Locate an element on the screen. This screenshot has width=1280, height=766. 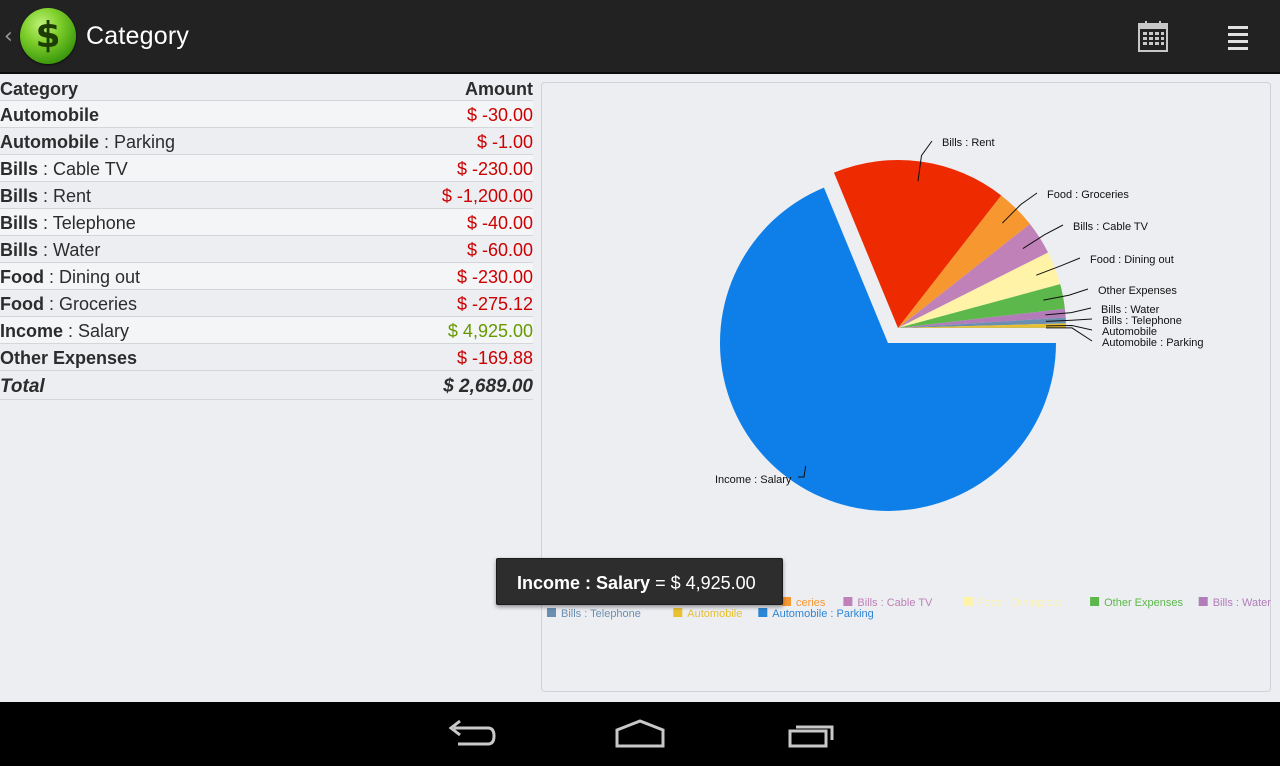
table-header: Category Amount is located at coordinates (266, 89).